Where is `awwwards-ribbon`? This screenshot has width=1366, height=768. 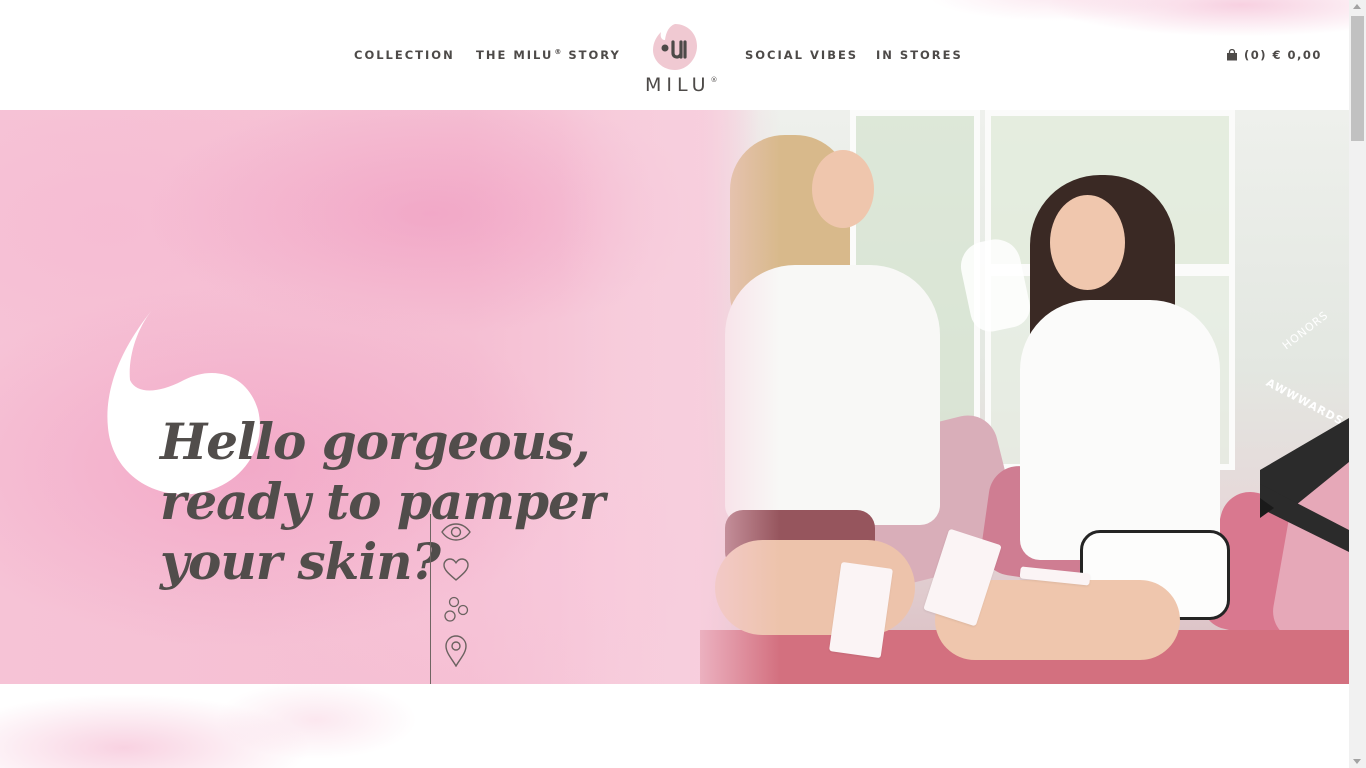 awwwards-ribbon is located at coordinates (1304, 485).